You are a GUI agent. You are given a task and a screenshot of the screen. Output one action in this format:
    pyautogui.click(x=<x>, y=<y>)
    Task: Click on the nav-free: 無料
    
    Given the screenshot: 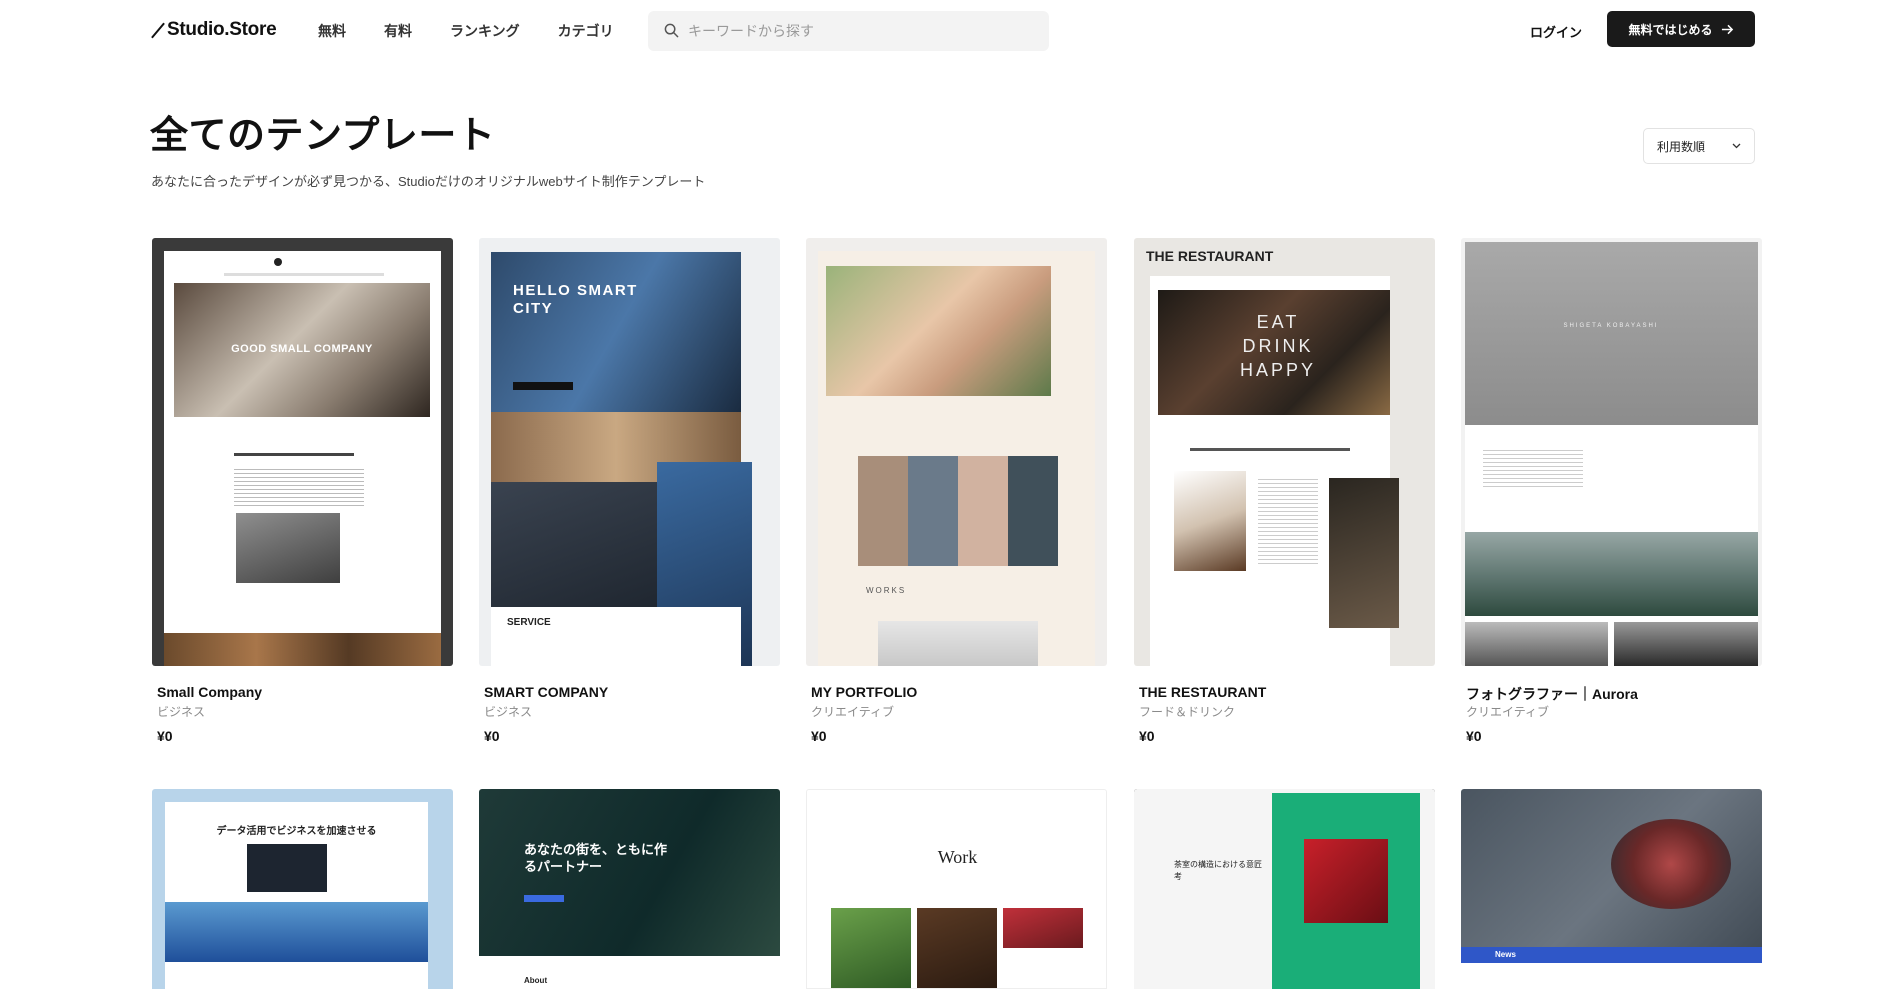 What is the action you would take?
    pyautogui.click(x=332, y=31)
    